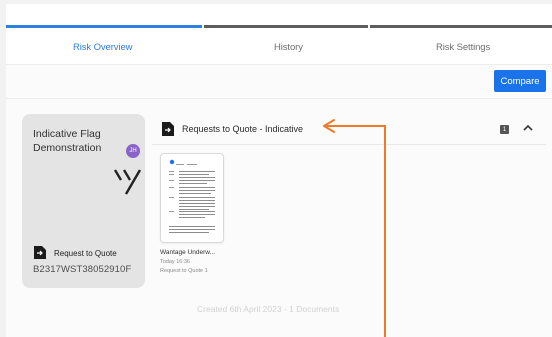 The height and width of the screenshot is (337, 552). I want to click on divider, so click(279, 98).